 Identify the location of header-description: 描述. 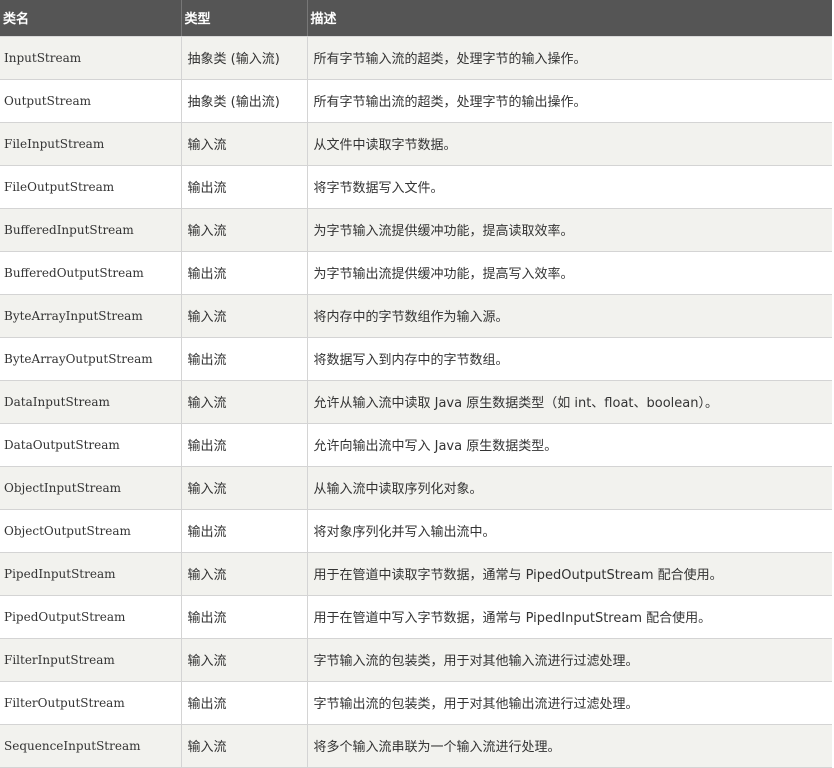
(569, 18).